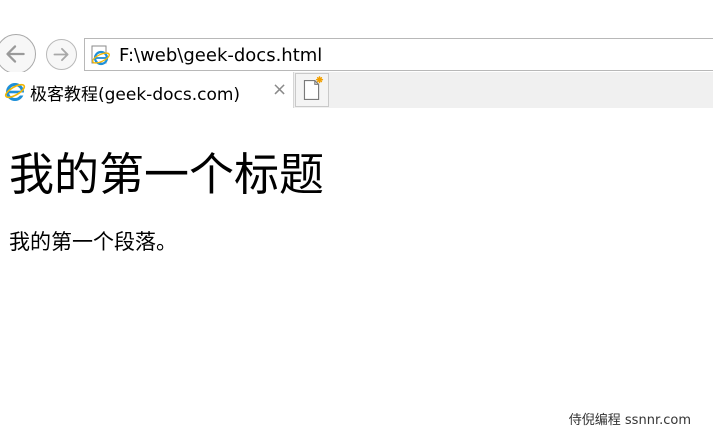 The width and height of the screenshot is (713, 436). I want to click on tab-label: 极客教程(geek-docs.com), so click(135, 95).